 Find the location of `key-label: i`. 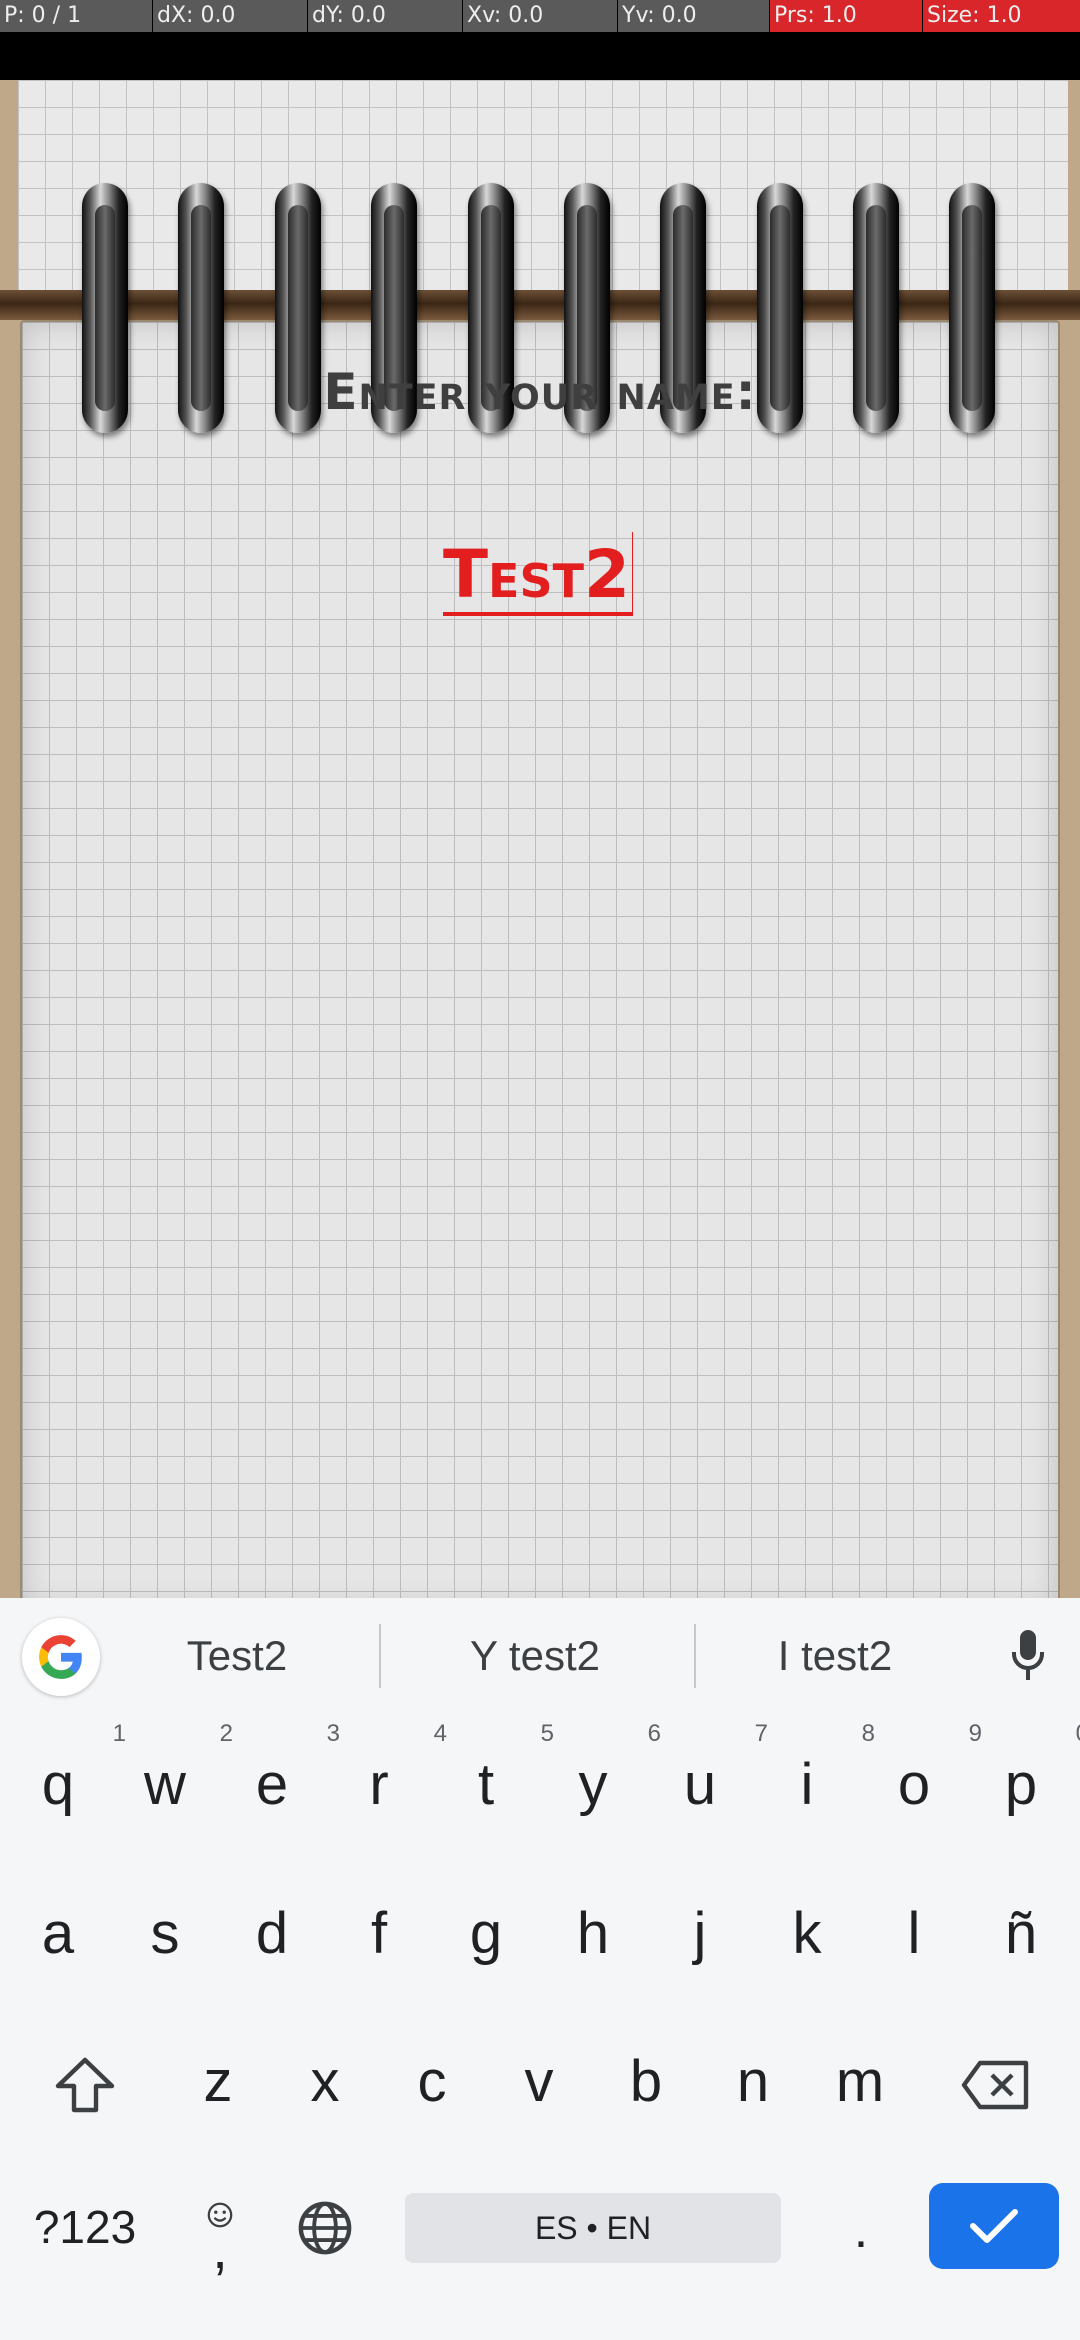

key-label: i is located at coordinates (807, 1784).